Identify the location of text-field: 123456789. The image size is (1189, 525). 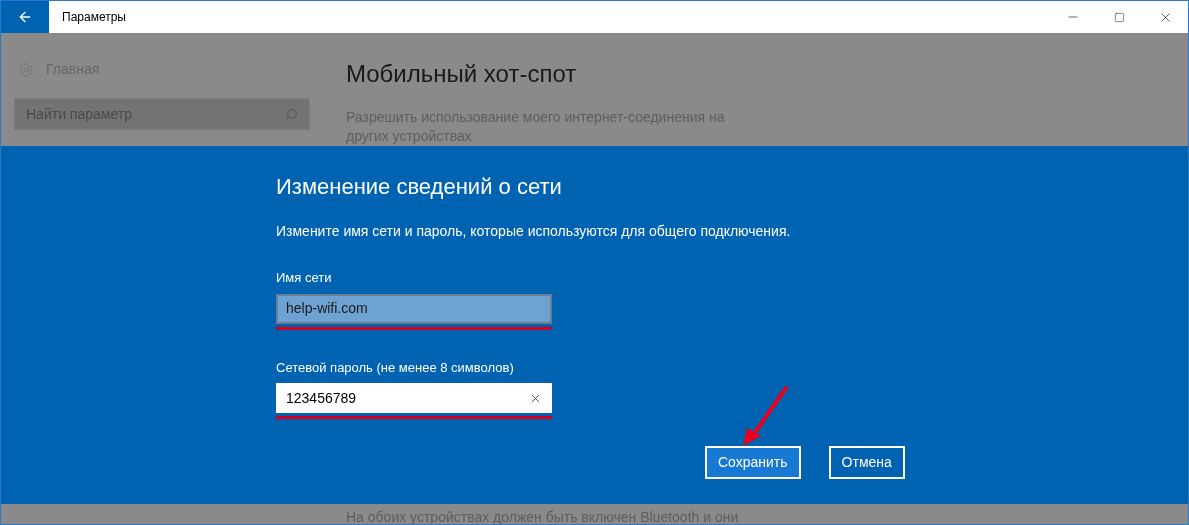
(414, 398).